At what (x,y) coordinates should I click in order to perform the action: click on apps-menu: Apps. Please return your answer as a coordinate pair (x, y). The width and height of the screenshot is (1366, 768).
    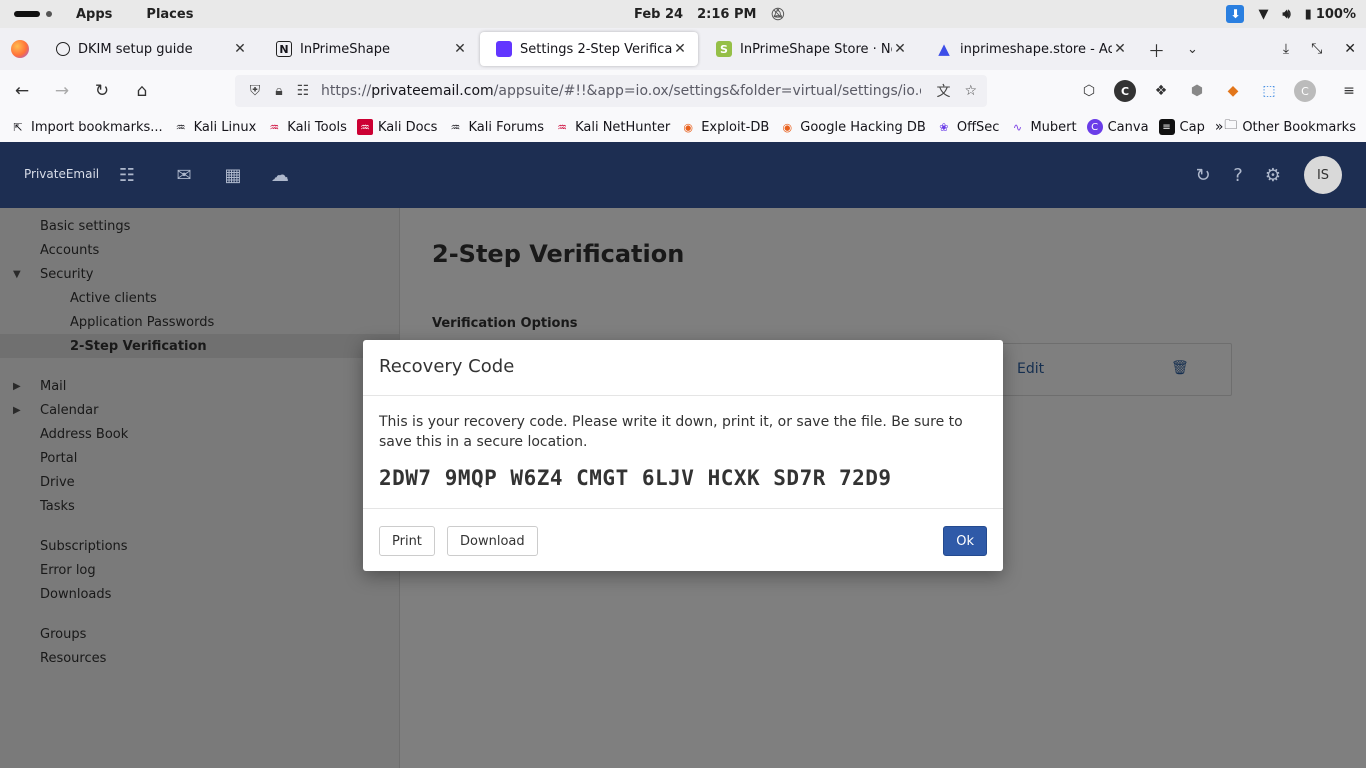
    Looking at the image, I should click on (94, 14).